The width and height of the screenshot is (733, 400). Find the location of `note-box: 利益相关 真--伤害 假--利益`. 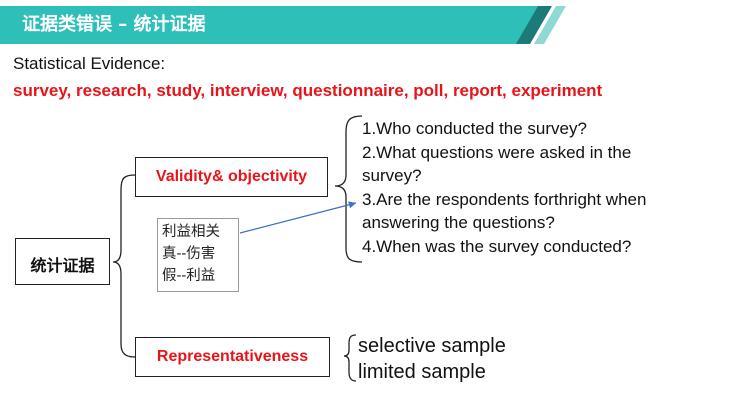

note-box: 利益相关 真--伤害 假--利益 is located at coordinates (198, 255).